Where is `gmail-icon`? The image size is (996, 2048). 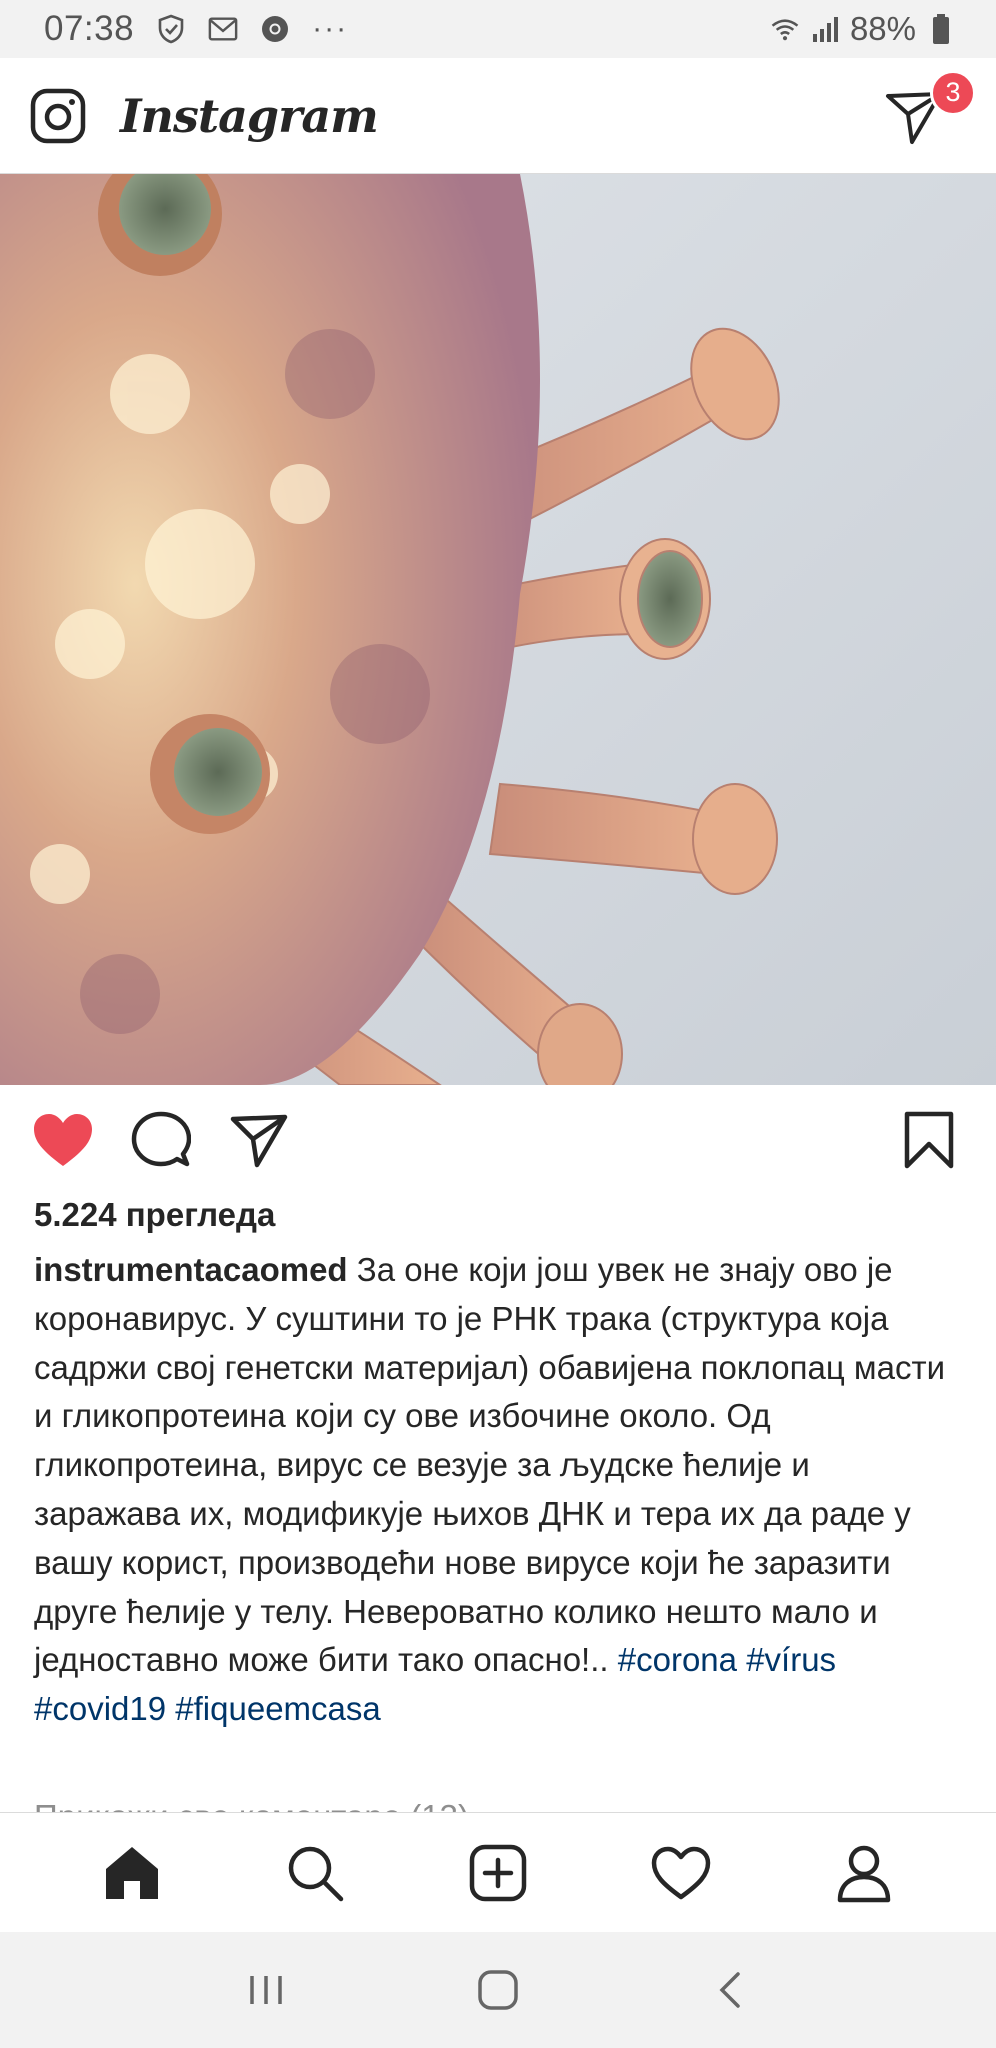
gmail-icon is located at coordinates (223, 29).